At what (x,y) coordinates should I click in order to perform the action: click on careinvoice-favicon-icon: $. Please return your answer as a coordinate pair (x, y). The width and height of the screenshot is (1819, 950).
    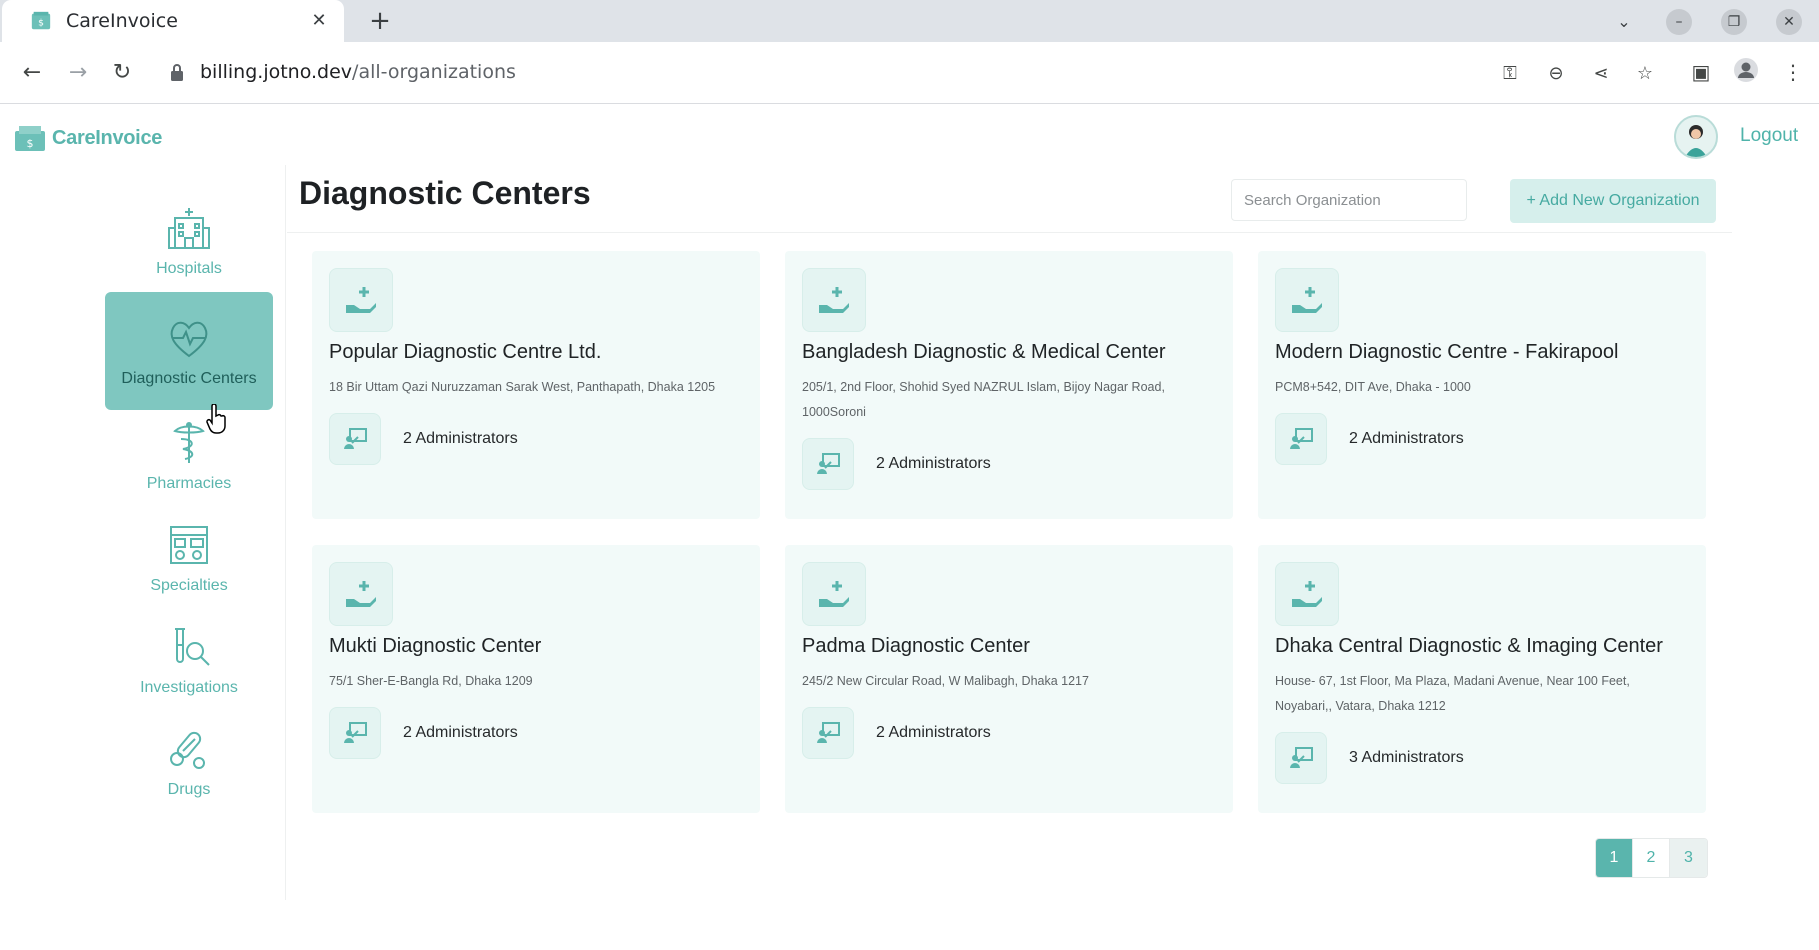
    Looking at the image, I should click on (41, 20).